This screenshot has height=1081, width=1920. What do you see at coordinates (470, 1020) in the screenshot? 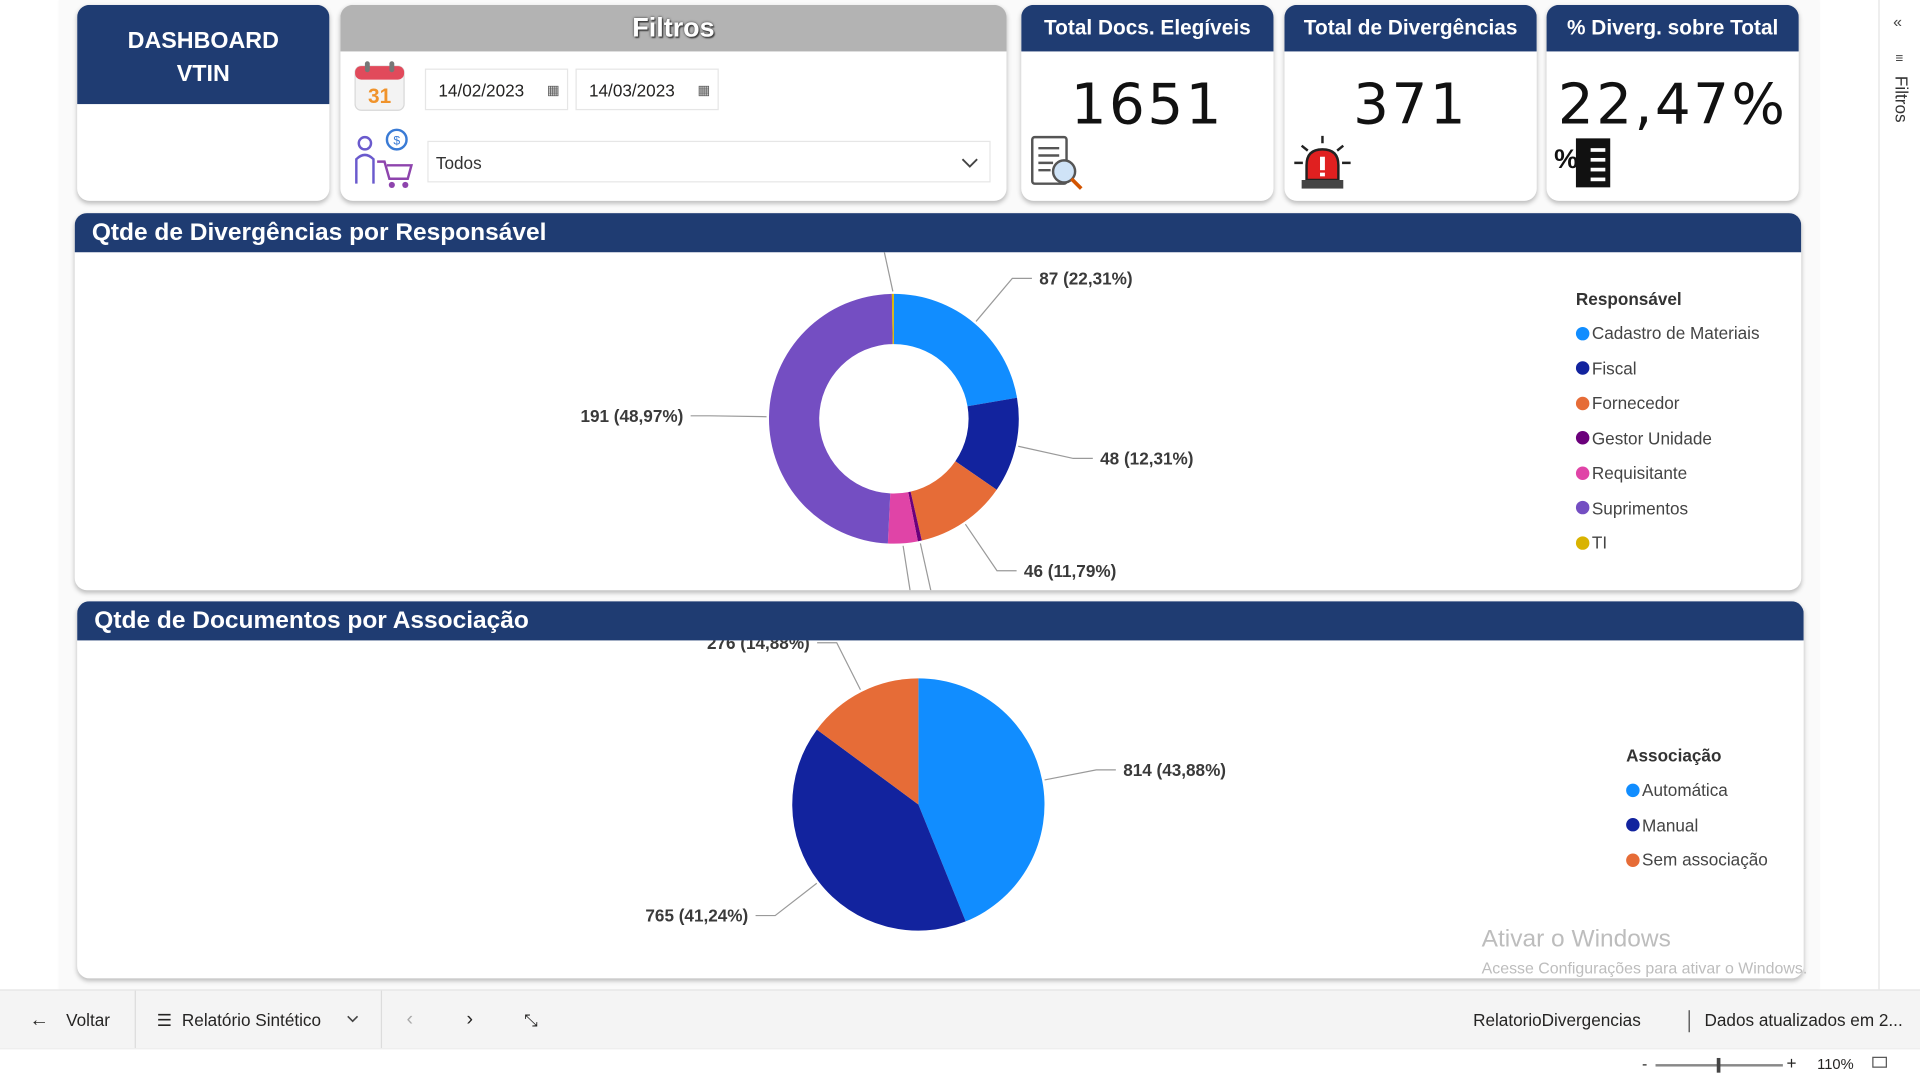
I see `next-page-icon: ›` at bounding box center [470, 1020].